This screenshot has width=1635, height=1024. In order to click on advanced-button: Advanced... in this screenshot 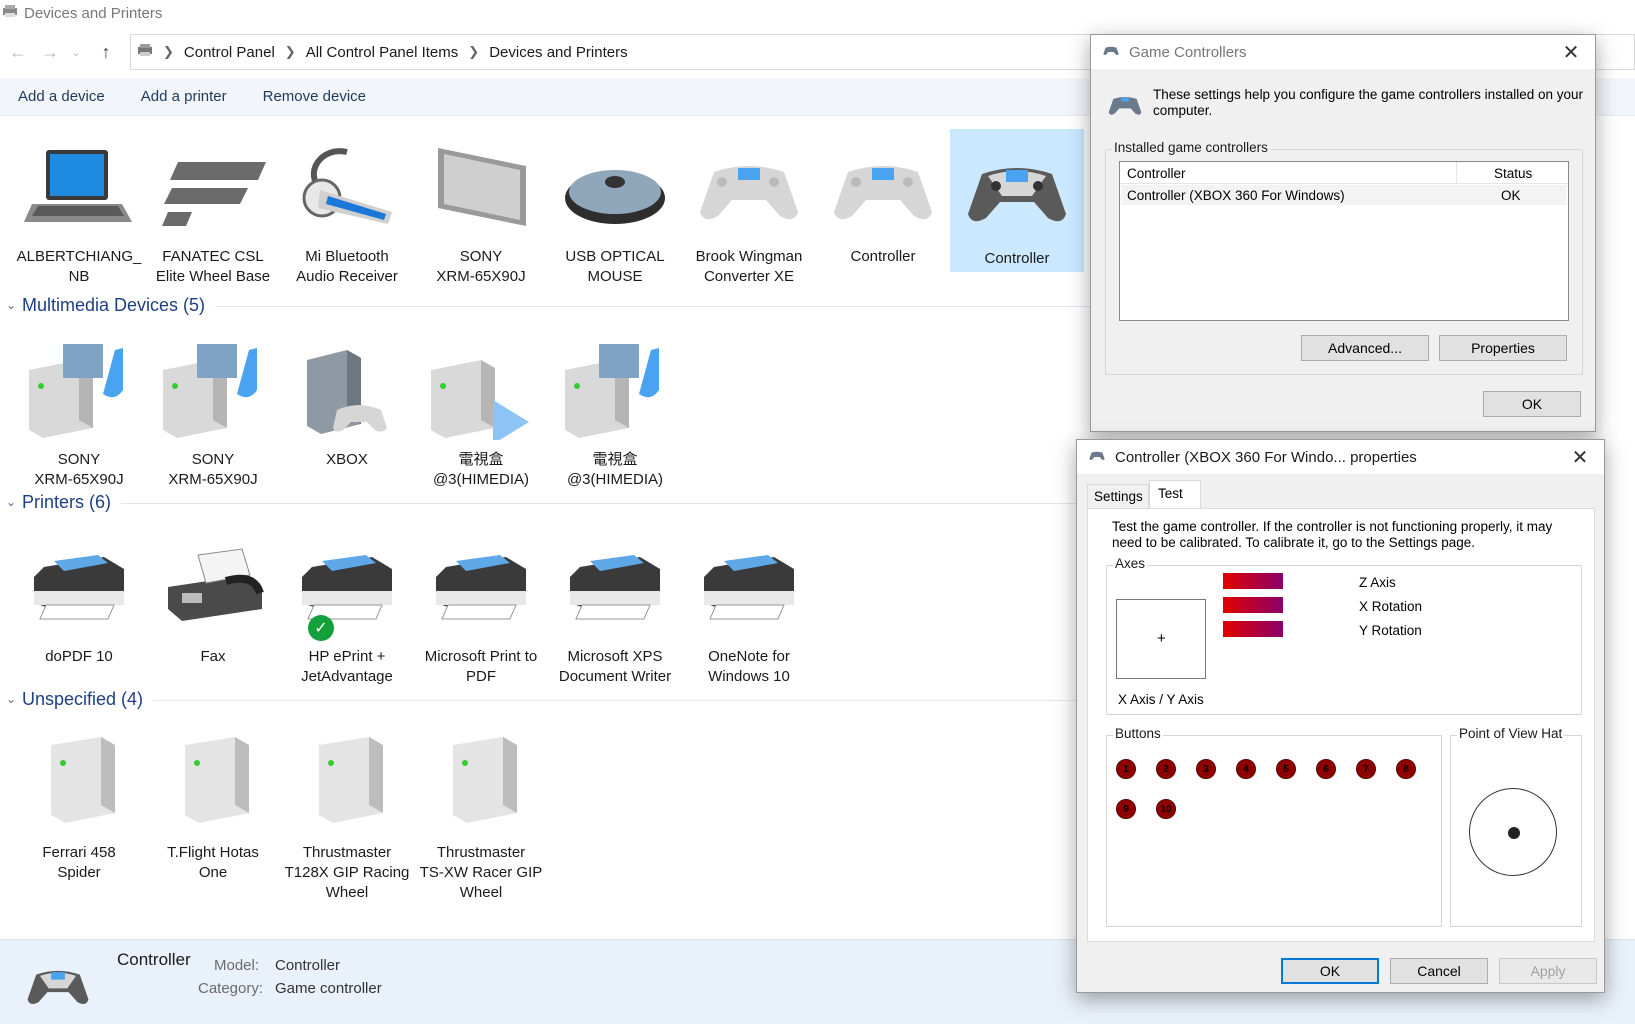, I will do `click(1365, 348)`.